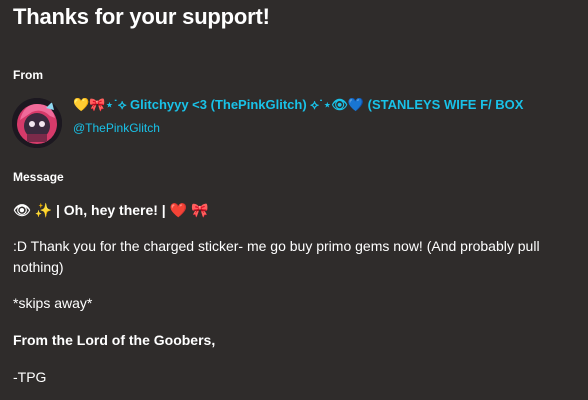 The image size is (588, 400). What do you see at coordinates (38, 177) in the screenshot?
I see `message-label: Message` at bounding box center [38, 177].